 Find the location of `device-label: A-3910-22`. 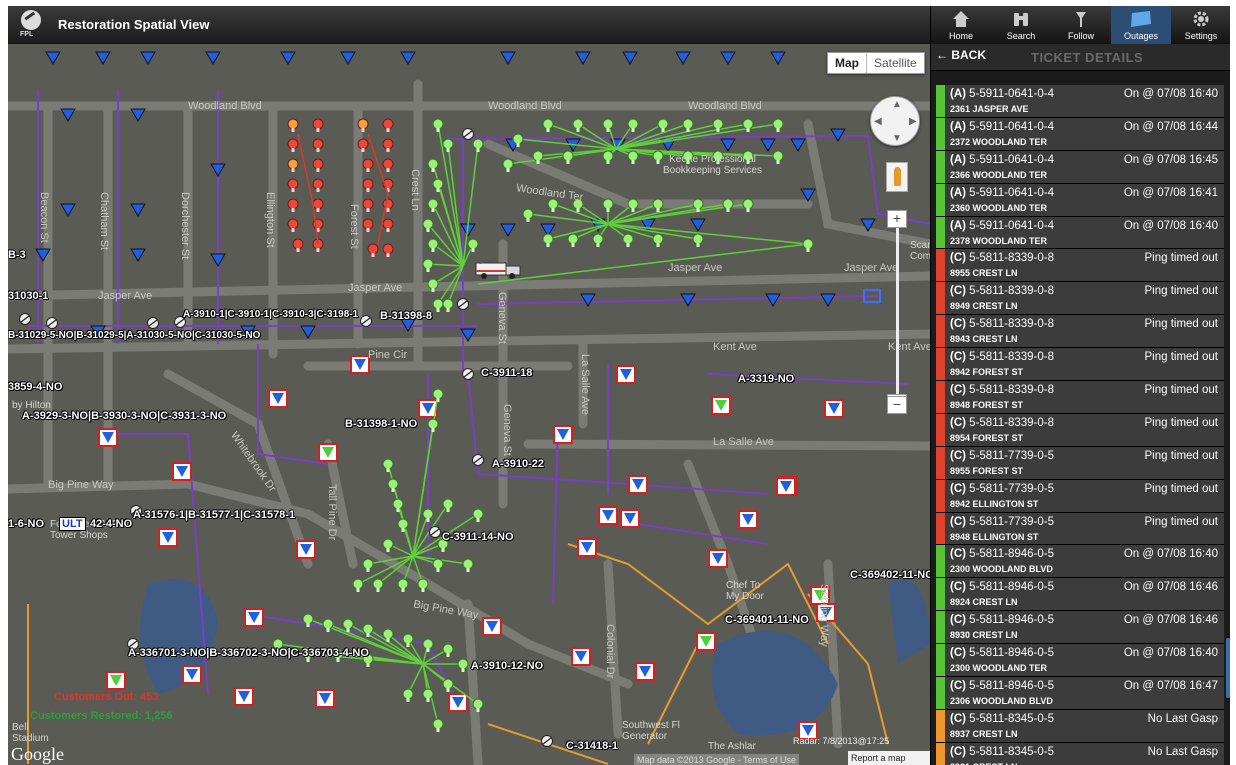

device-label: A-3910-22 is located at coordinates (518, 464).